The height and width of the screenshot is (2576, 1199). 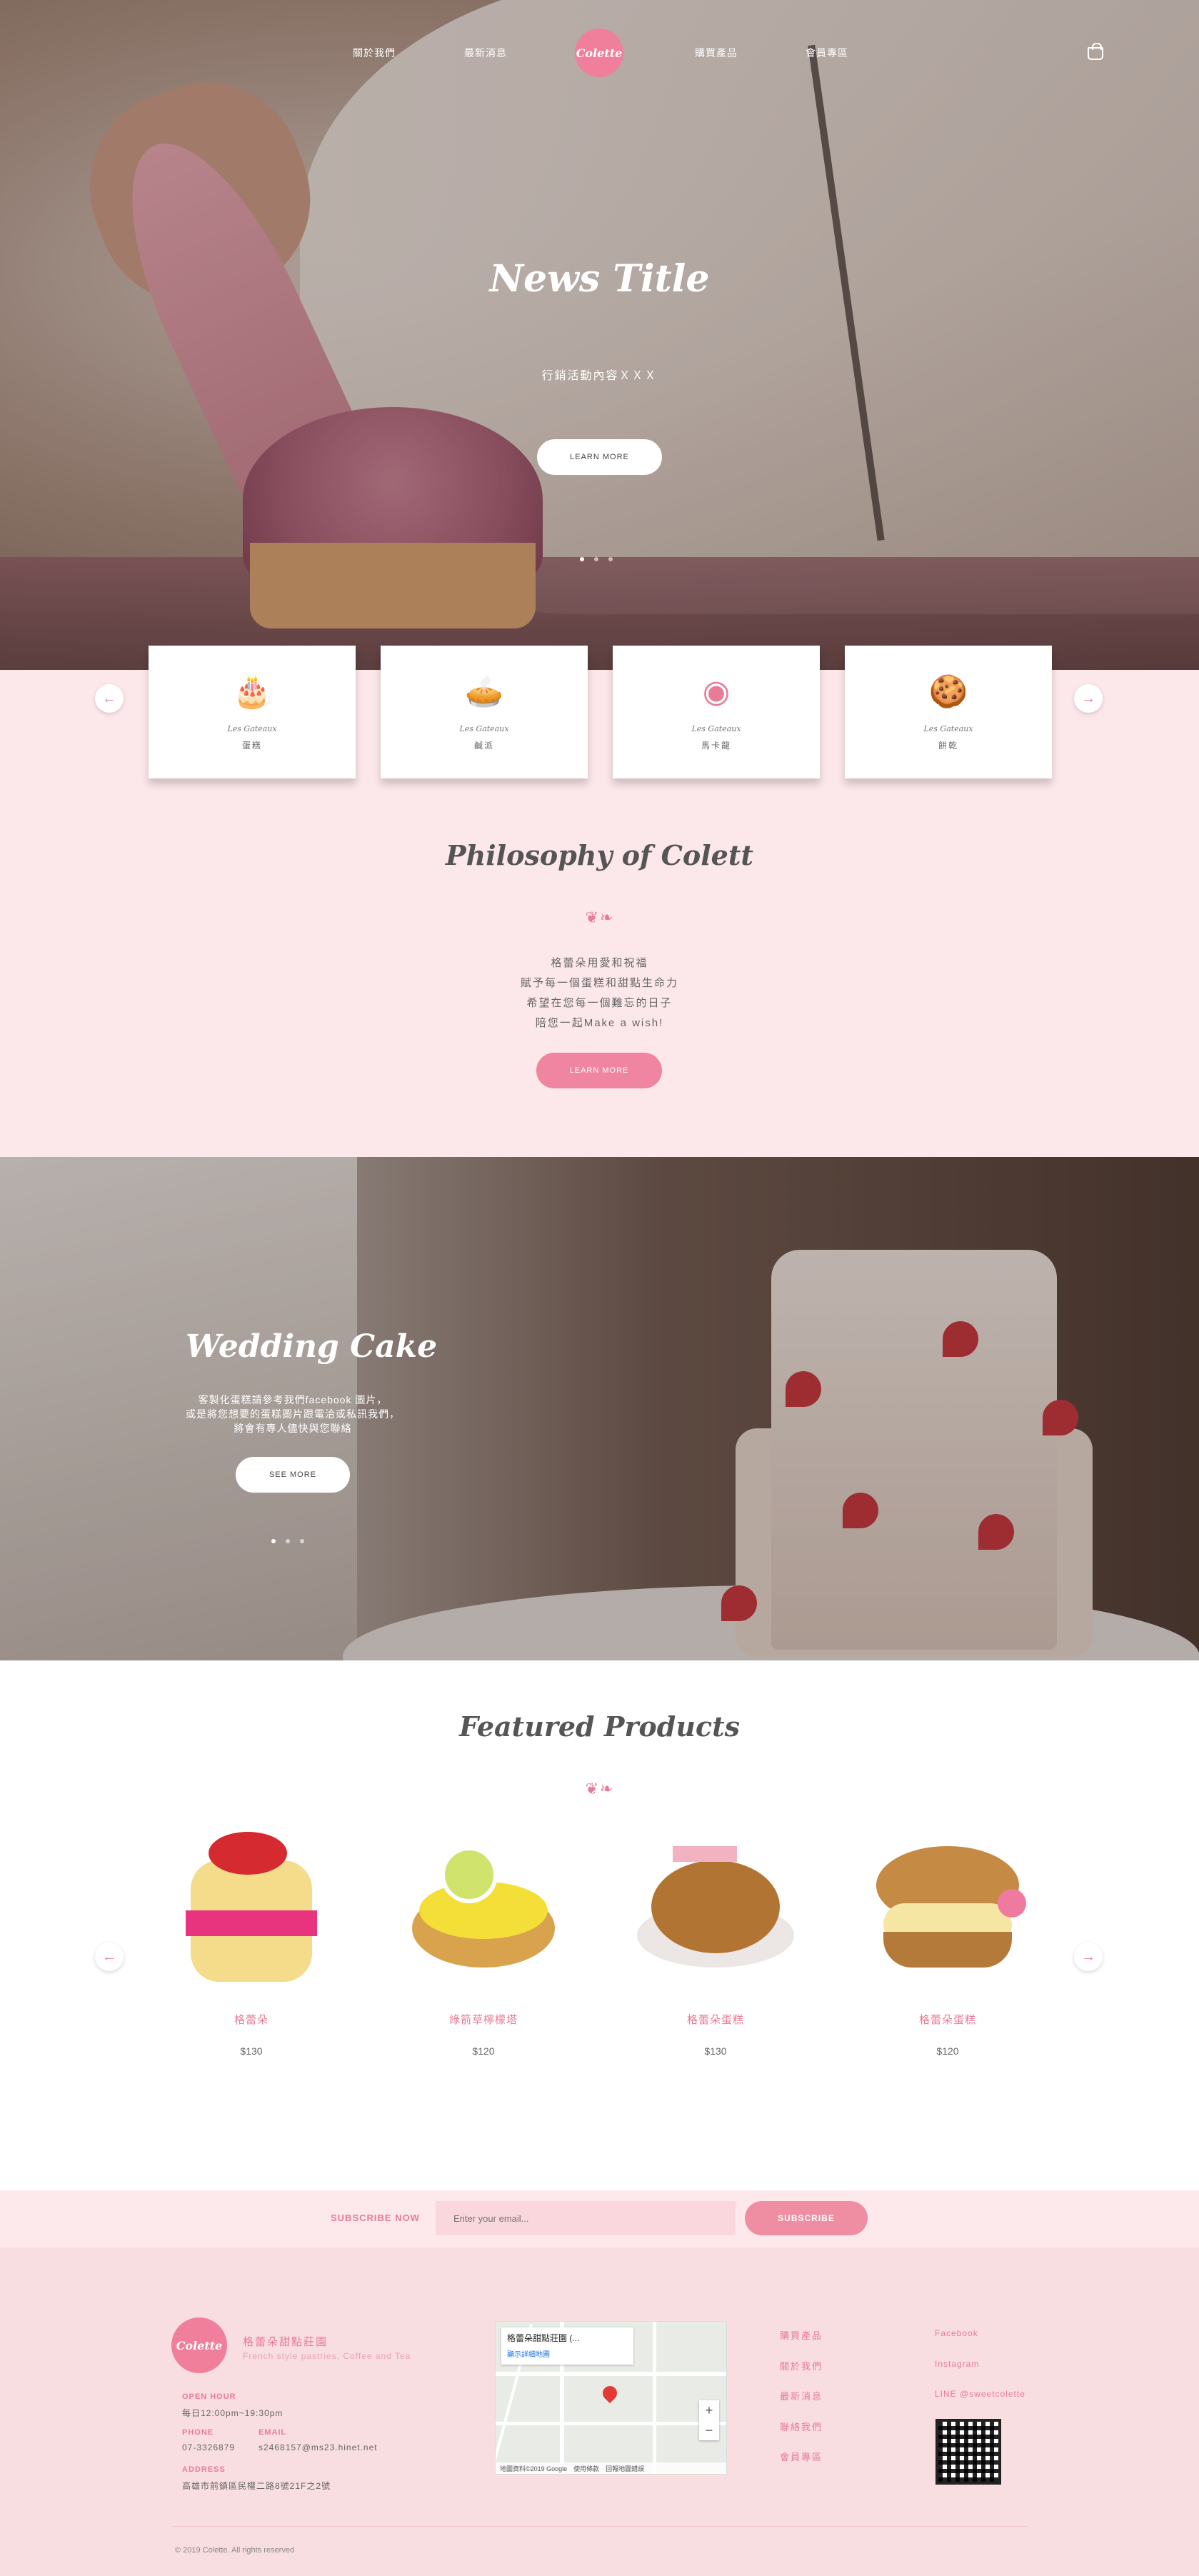 What do you see at coordinates (209, 2447) in the screenshot?
I see `phone-value: 07-3326879` at bounding box center [209, 2447].